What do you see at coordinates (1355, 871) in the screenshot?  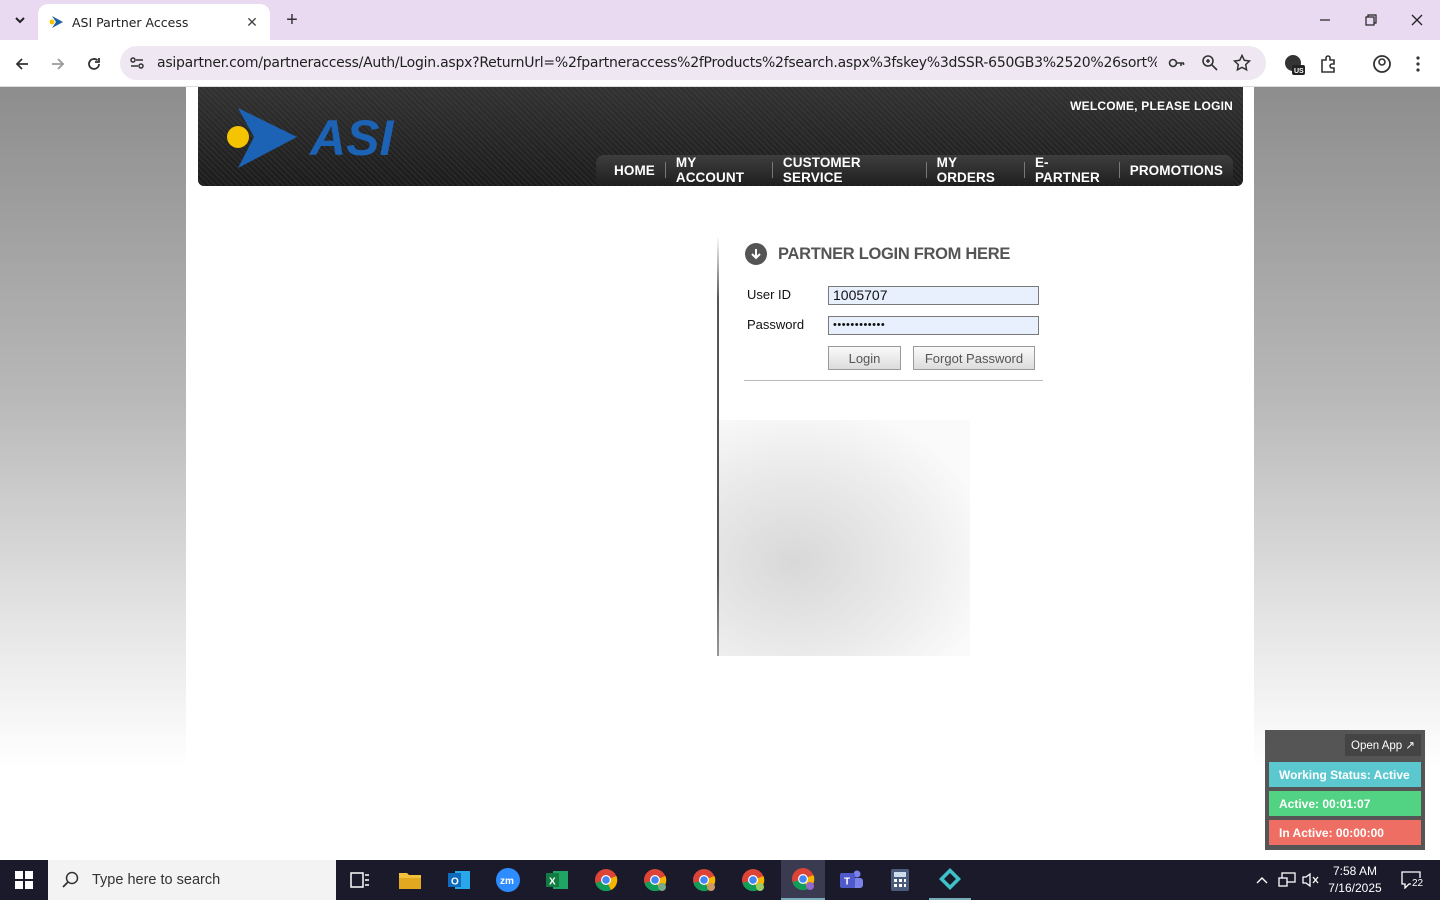 I see `clock-time: 7:58 AM` at bounding box center [1355, 871].